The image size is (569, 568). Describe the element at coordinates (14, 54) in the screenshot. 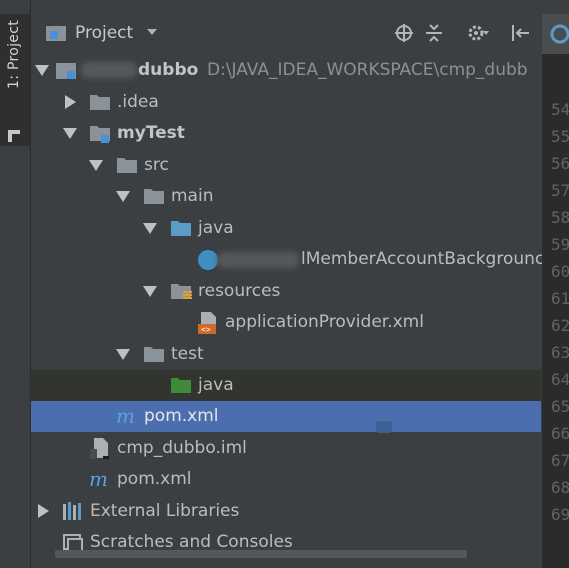

I see `project-tab-label: 1: Project` at that location.